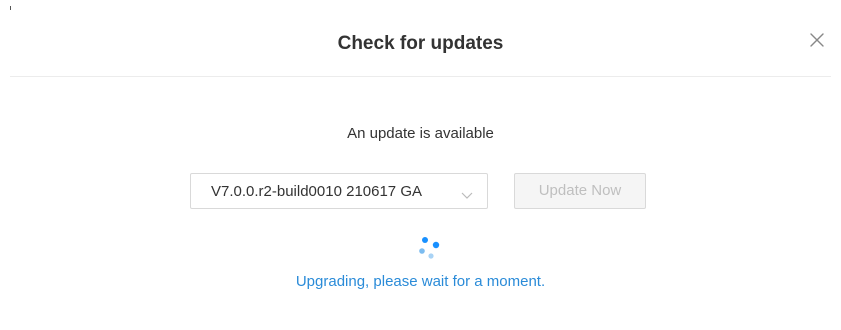 This screenshot has height=330, width=841. What do you see at coordinates (467, 196) in the screenshot?
I see `chevron-down-icon` at bounding box center [467, 196].